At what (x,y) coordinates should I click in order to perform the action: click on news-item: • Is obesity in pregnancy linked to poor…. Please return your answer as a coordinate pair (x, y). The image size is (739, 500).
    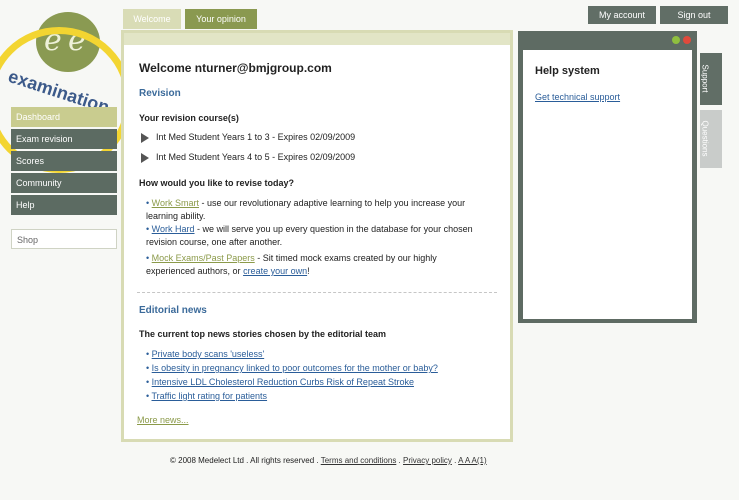
    Looking at the image, I should click on (292, 368).